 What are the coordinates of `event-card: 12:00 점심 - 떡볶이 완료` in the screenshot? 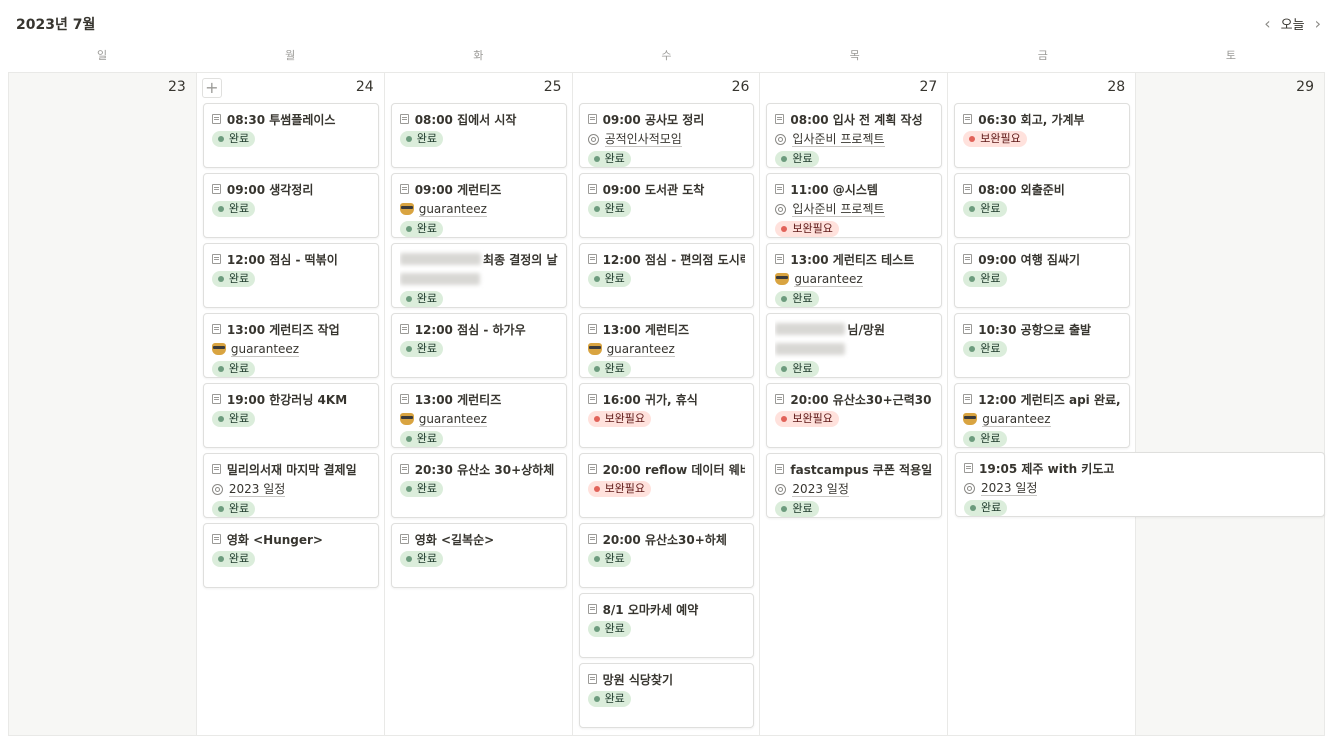 It's located at (290, 275).